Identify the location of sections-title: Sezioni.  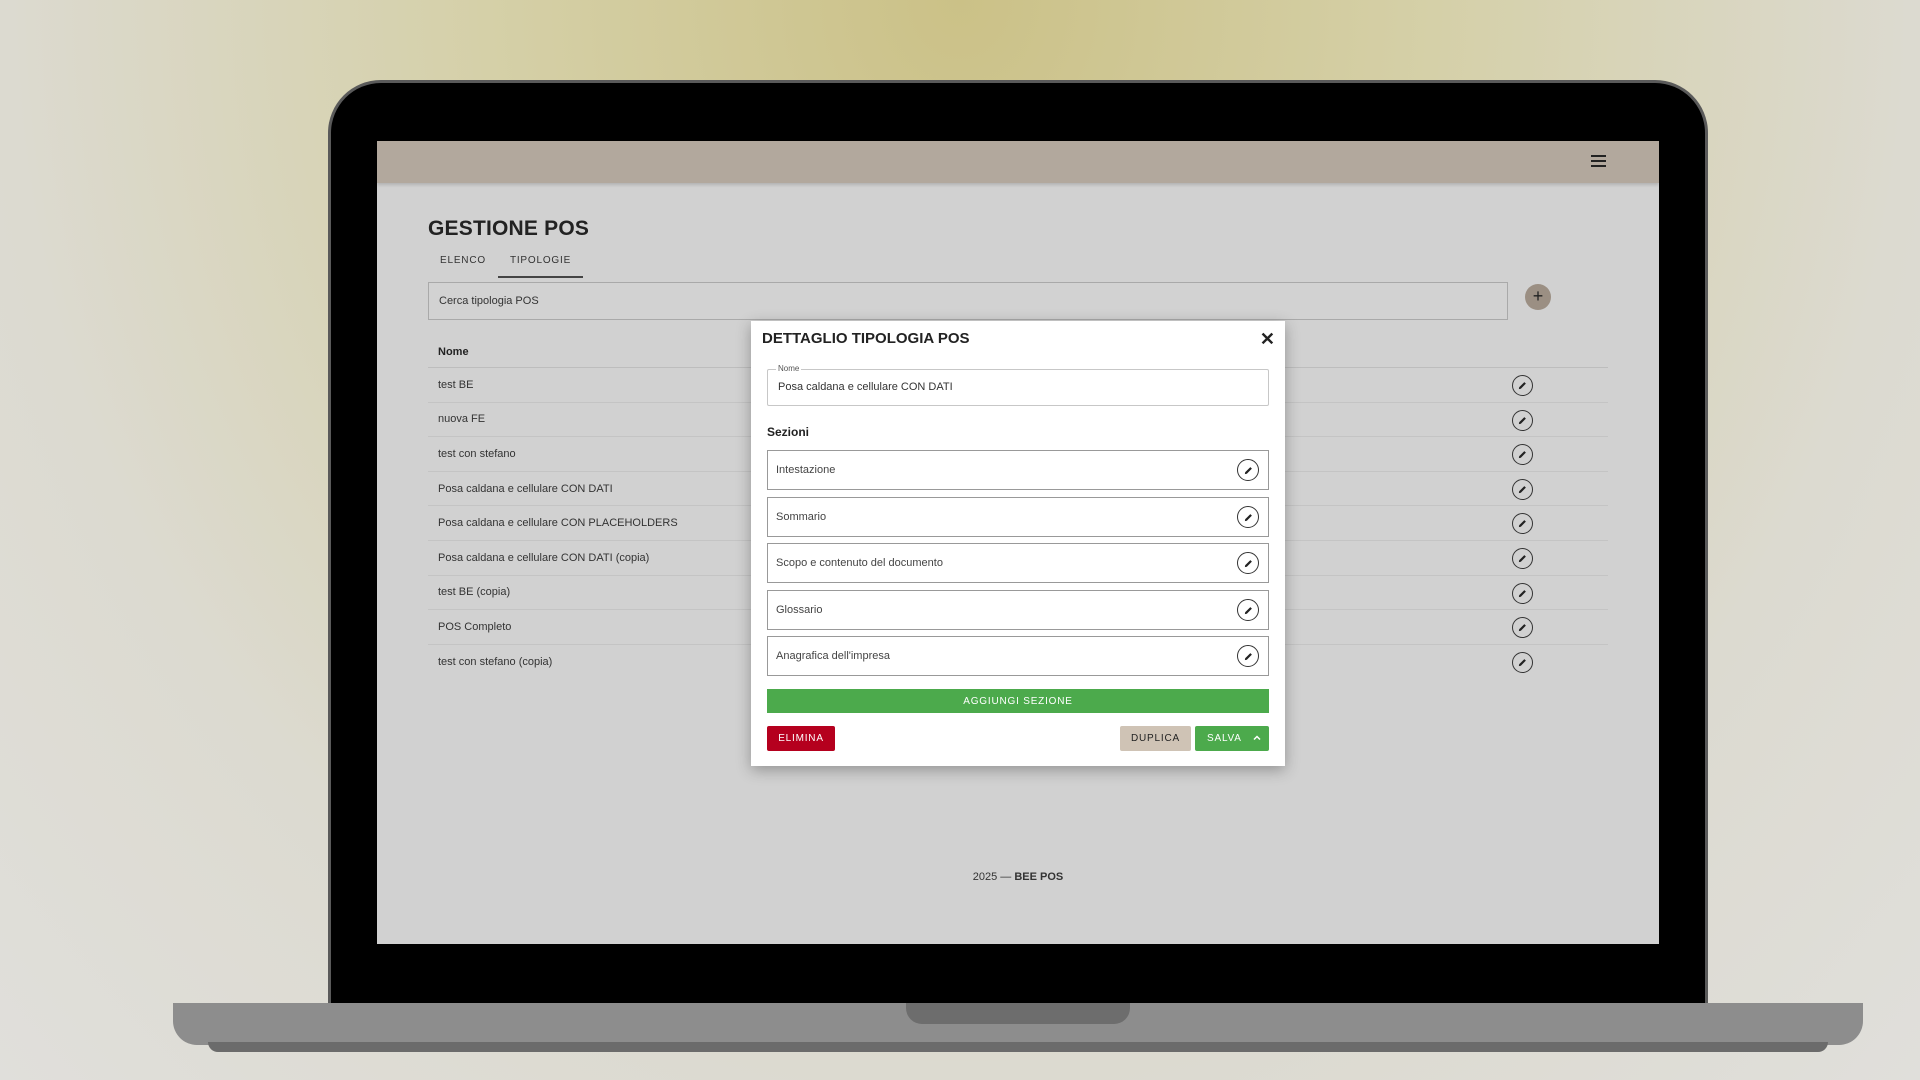
(788, 432).